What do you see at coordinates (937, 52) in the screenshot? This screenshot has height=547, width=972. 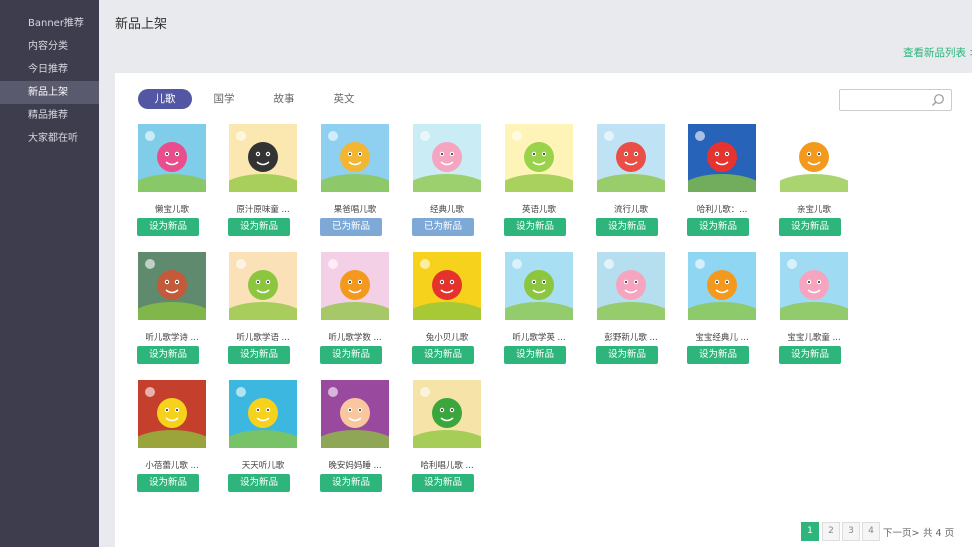 I see `view-new-list-link: 查看新品列表 >` at bounding box center [937, 52].